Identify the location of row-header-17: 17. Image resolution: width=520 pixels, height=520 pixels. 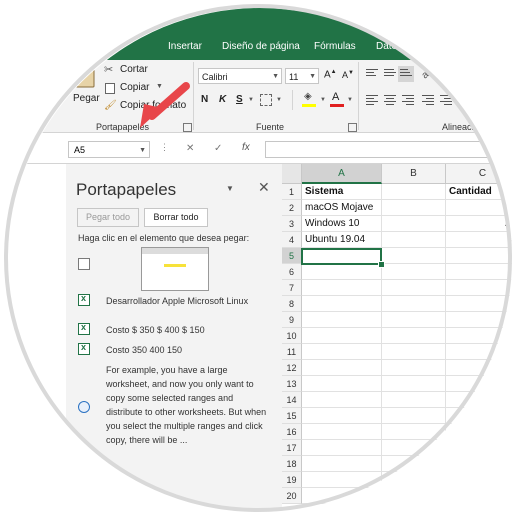
(292, 448).